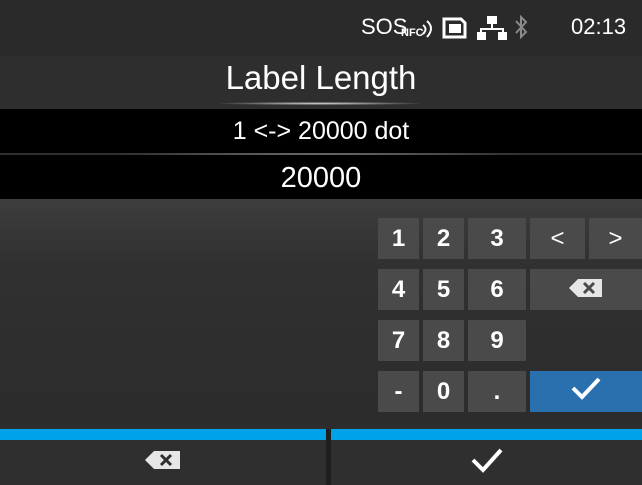 The width and height of the screenshot is (642, 485). What do you see at coordinates (443, 391) in the screenshot?
I see `key-0: 0` at bounding box center [443, 391].